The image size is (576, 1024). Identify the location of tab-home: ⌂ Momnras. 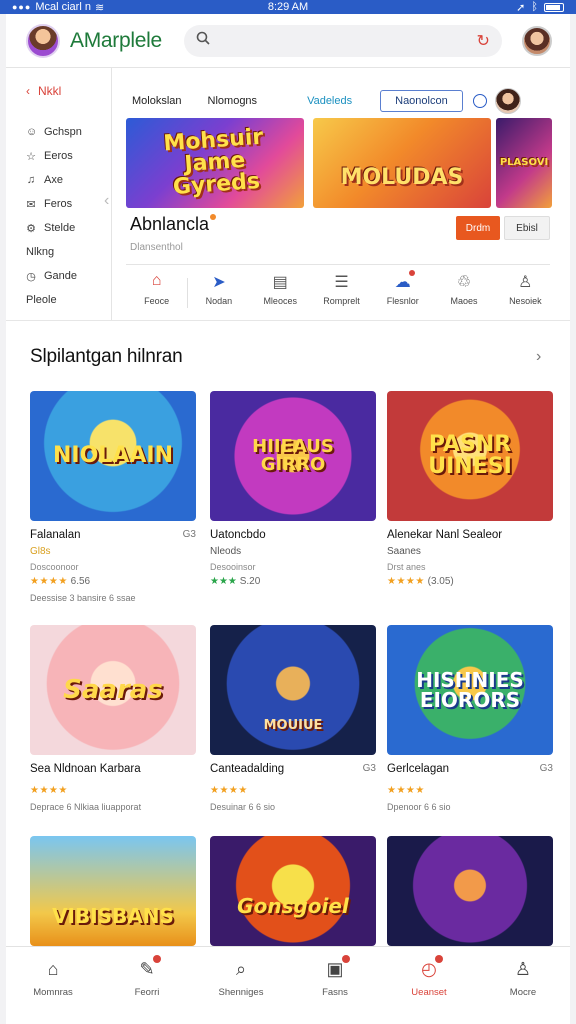
(53, 991).